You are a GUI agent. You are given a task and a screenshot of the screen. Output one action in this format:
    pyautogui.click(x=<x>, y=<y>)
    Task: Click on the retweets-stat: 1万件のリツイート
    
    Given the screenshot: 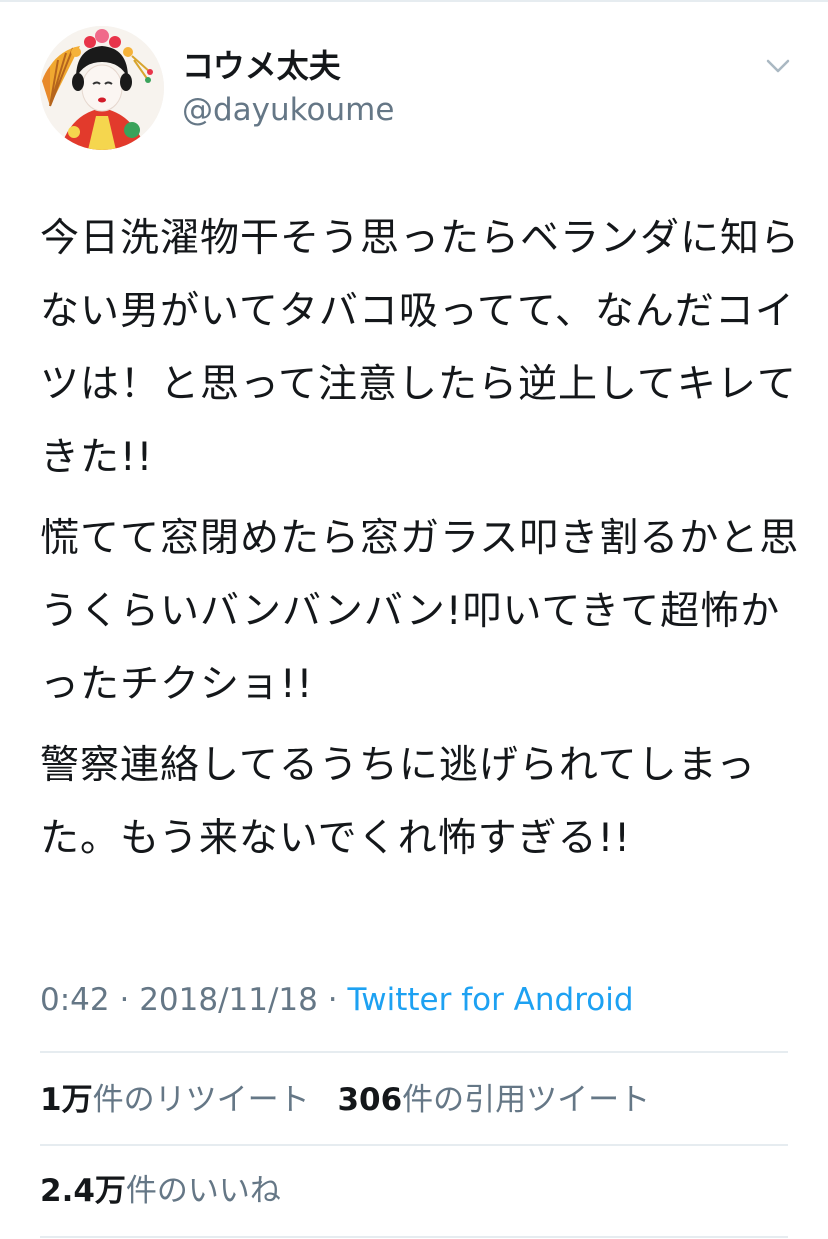 What is the action you would take?
    pyautogui.click(x=175, y=1100)
    